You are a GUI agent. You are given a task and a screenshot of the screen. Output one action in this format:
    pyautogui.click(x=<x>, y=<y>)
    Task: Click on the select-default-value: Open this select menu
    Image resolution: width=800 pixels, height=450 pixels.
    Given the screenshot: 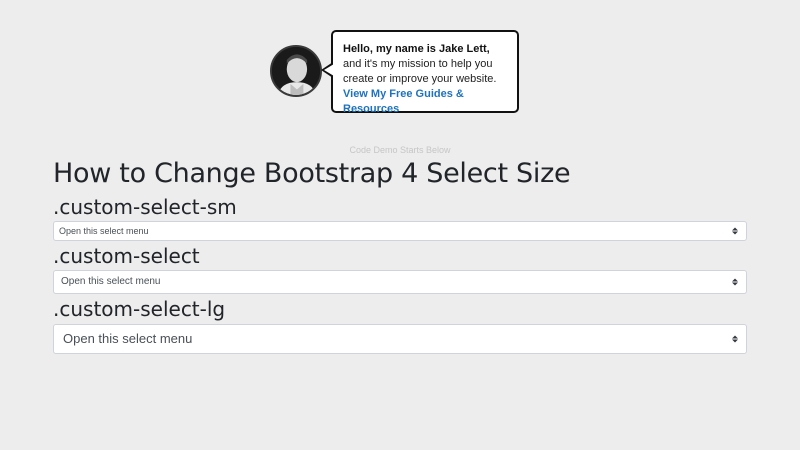 What is the action you would take?
    pyautogui.click(x=111, y=281)
    